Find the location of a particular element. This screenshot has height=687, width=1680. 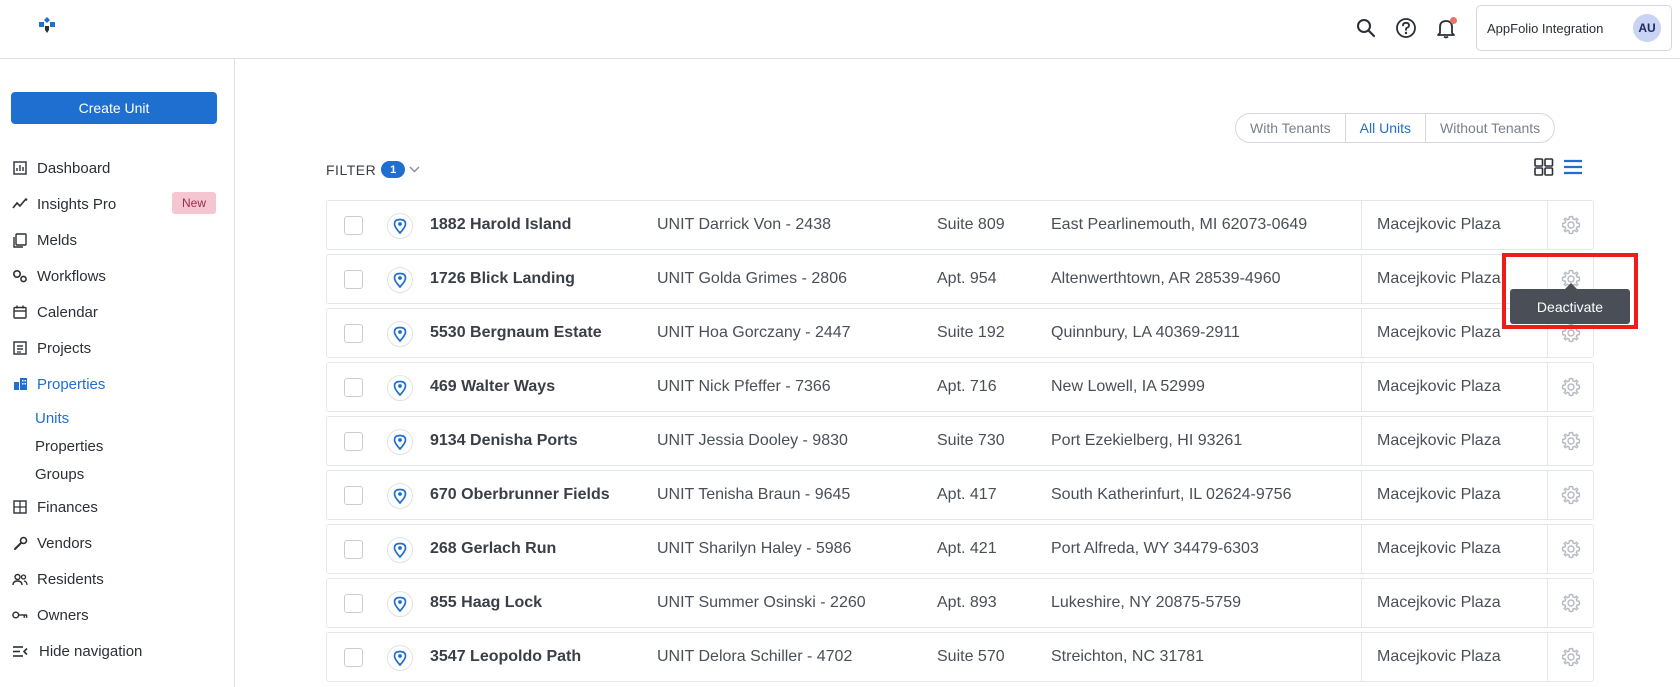

unit-address: 670 Oberbrunner Fields is located at coordinates (520, 495).